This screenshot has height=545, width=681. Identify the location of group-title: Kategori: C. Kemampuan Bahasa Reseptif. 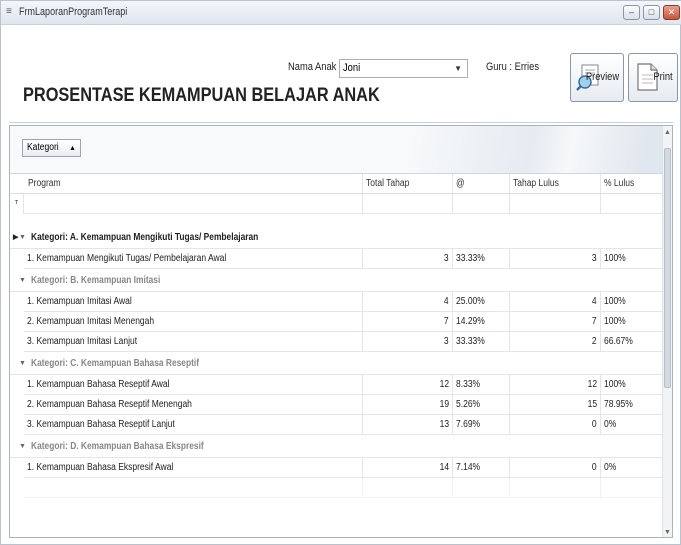
(115, 363).